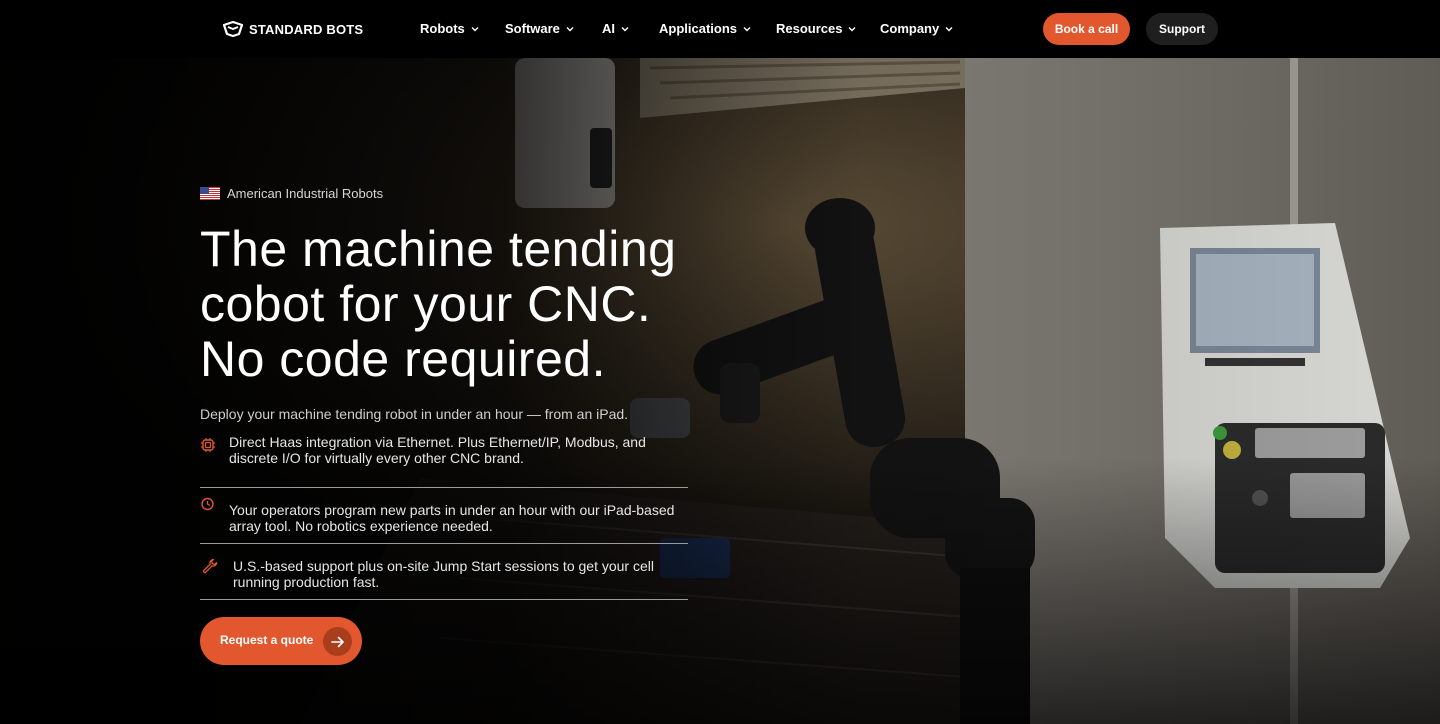  What do you see at coordinates (910, 28) in the screenshot?
I see `nav-item-label: Company` at bounding box center [910, 28].